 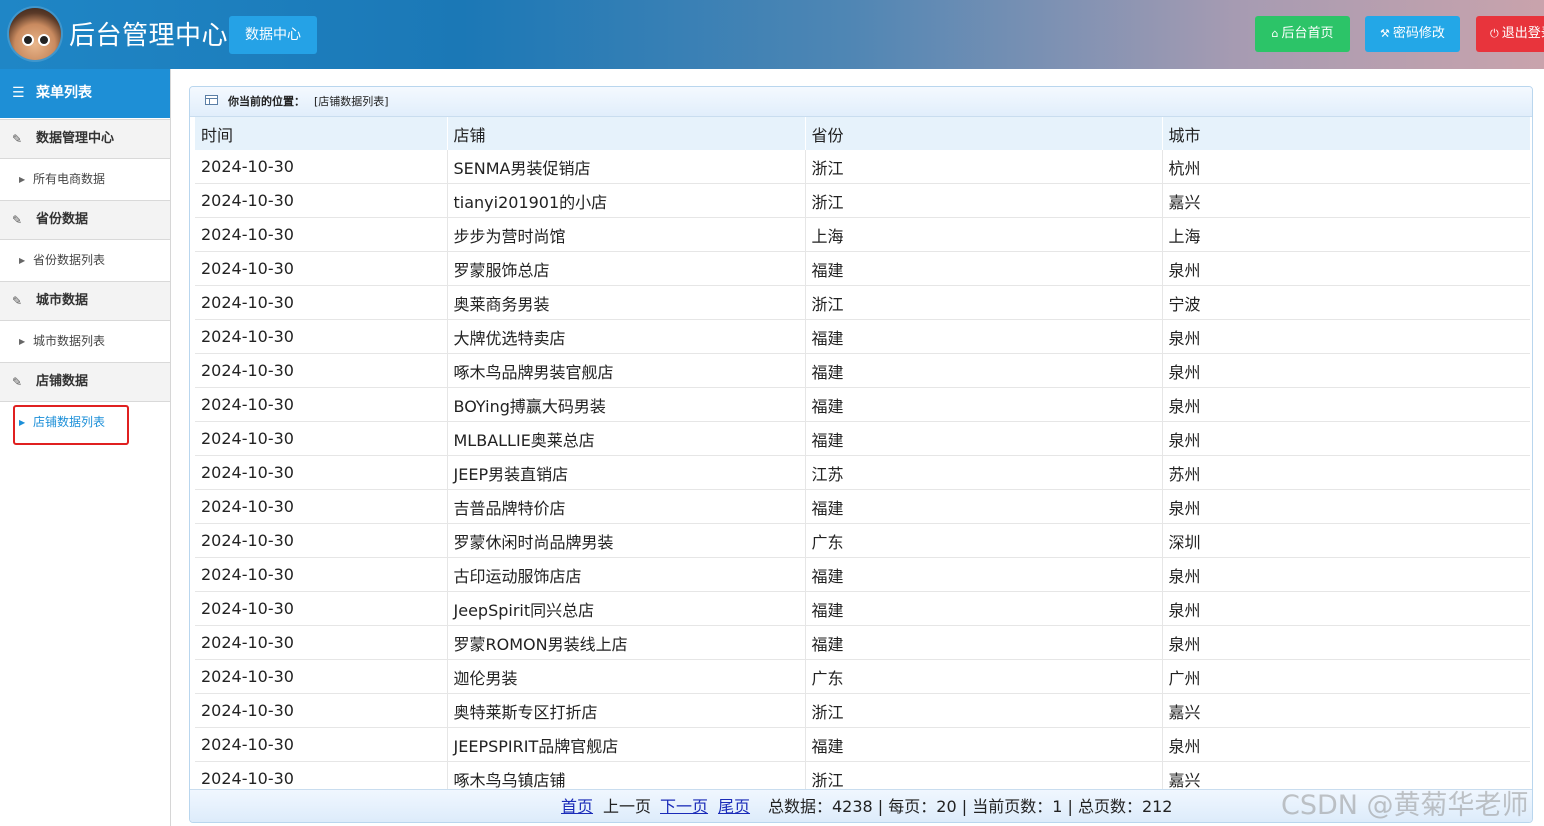 I want to click on cell-store: JeepSpirit同兴总店, so click(x=626, y=608).